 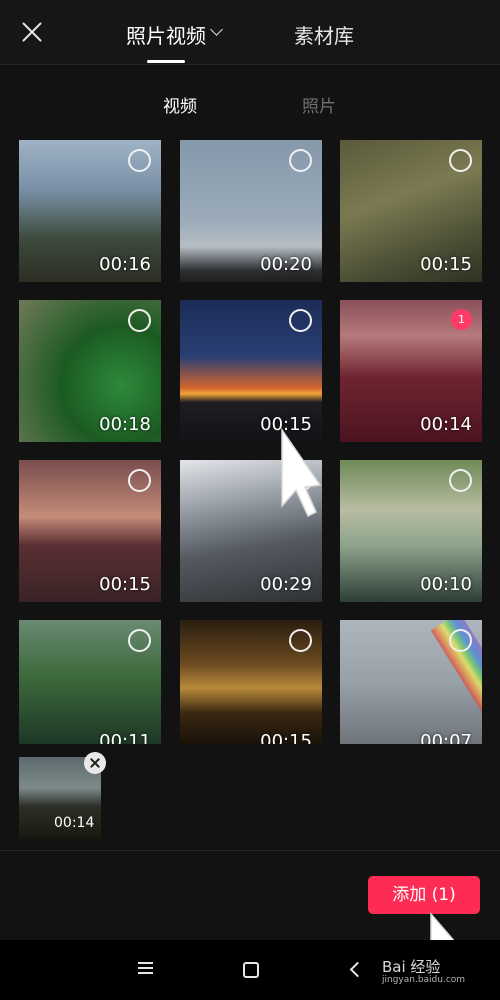 What do you see at coordinates (250, 32) in the screenshot?
I see `top-bar: 照片视频 素材库` at bounding box center [250, 32].